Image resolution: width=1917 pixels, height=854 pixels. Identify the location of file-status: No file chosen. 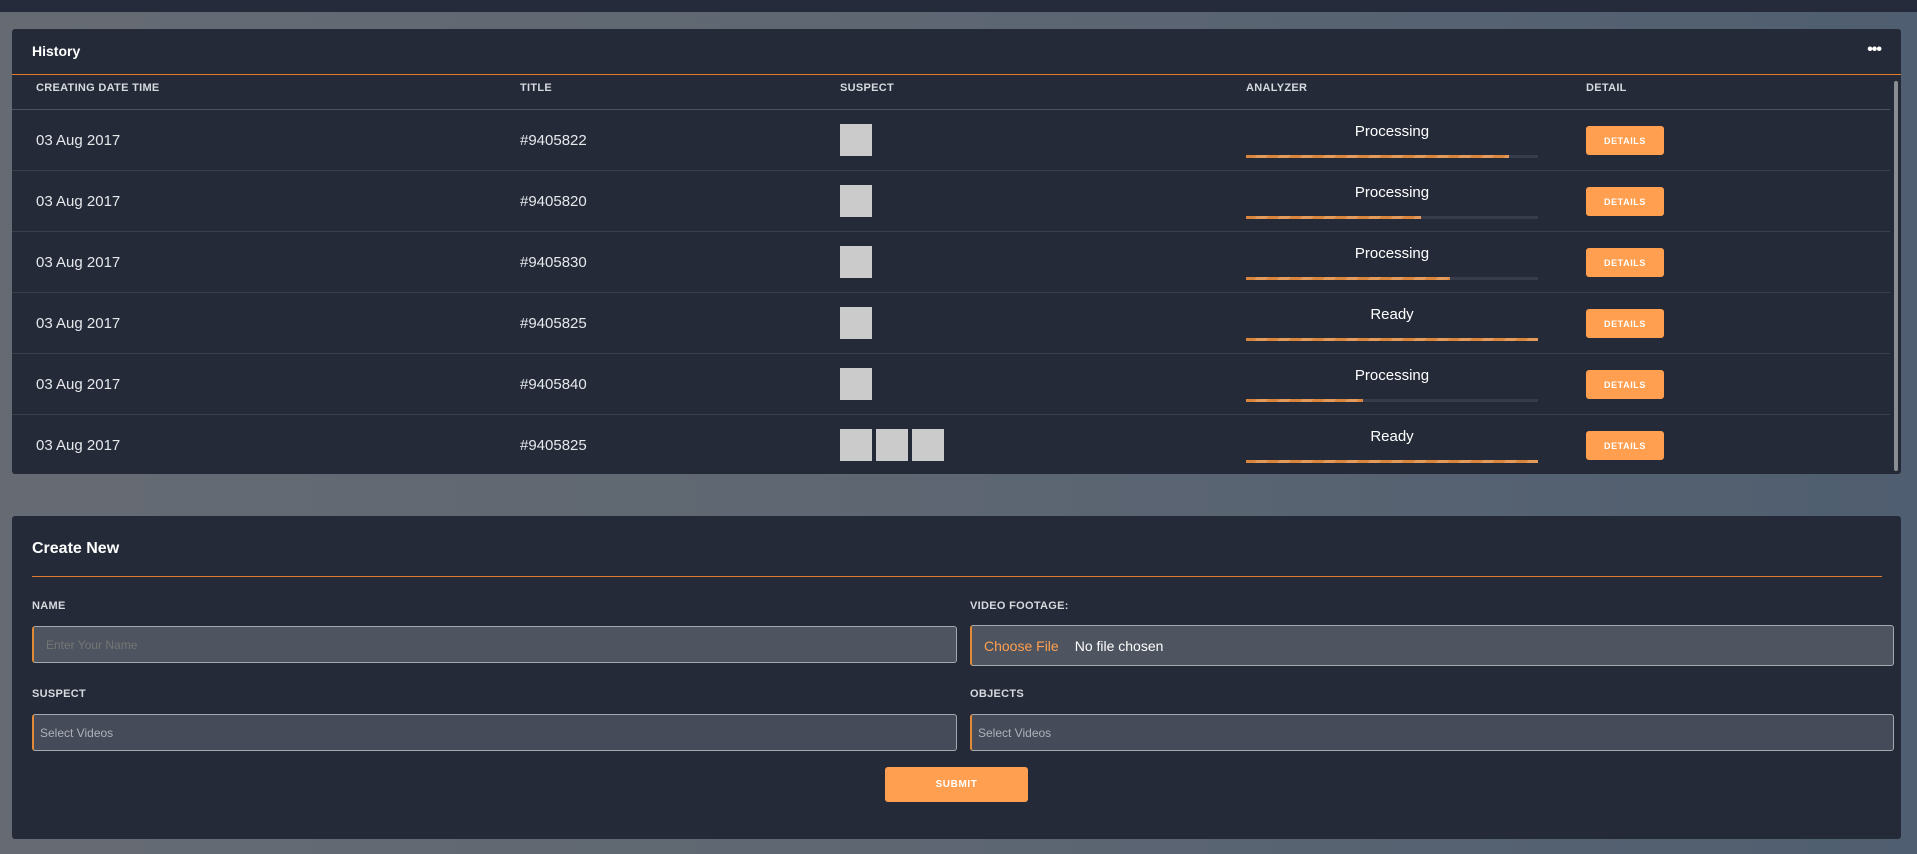
(1119, 645).